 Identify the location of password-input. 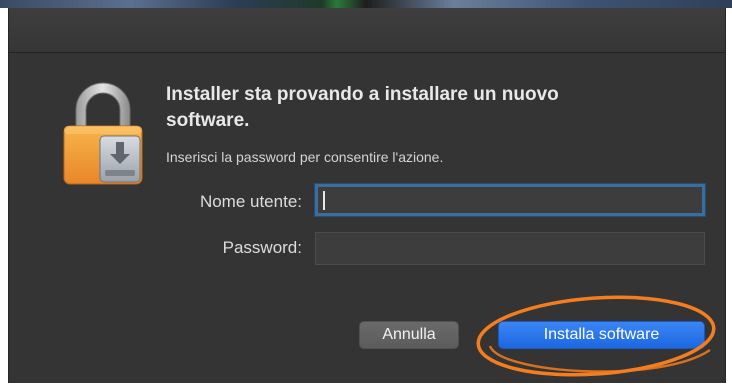
(510, 248).